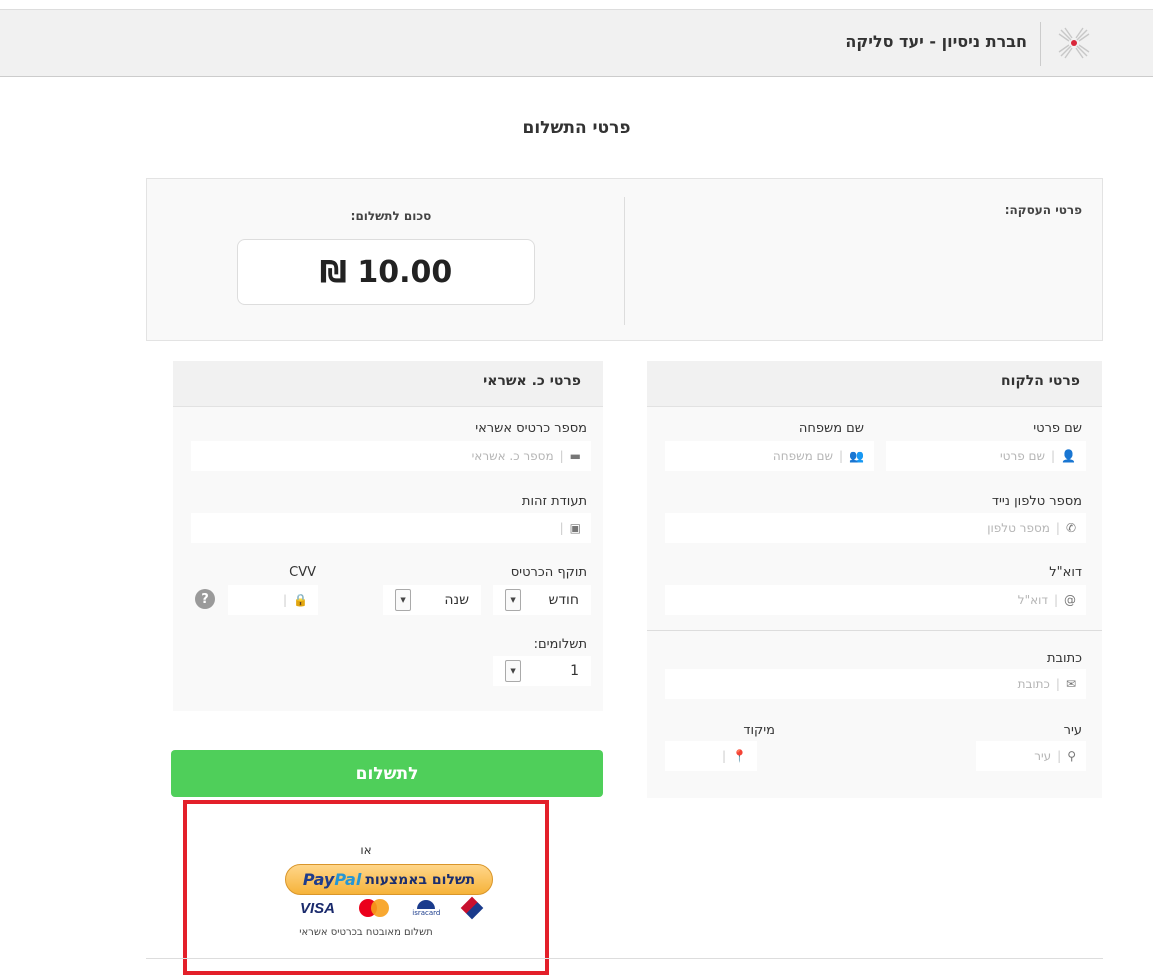 The height and width of the screenshot is (975, 1153). What do you see at coordinates (1074, 43) in the screenshot?
I see `company-logo-icon` at bounding box center [1074, 43].